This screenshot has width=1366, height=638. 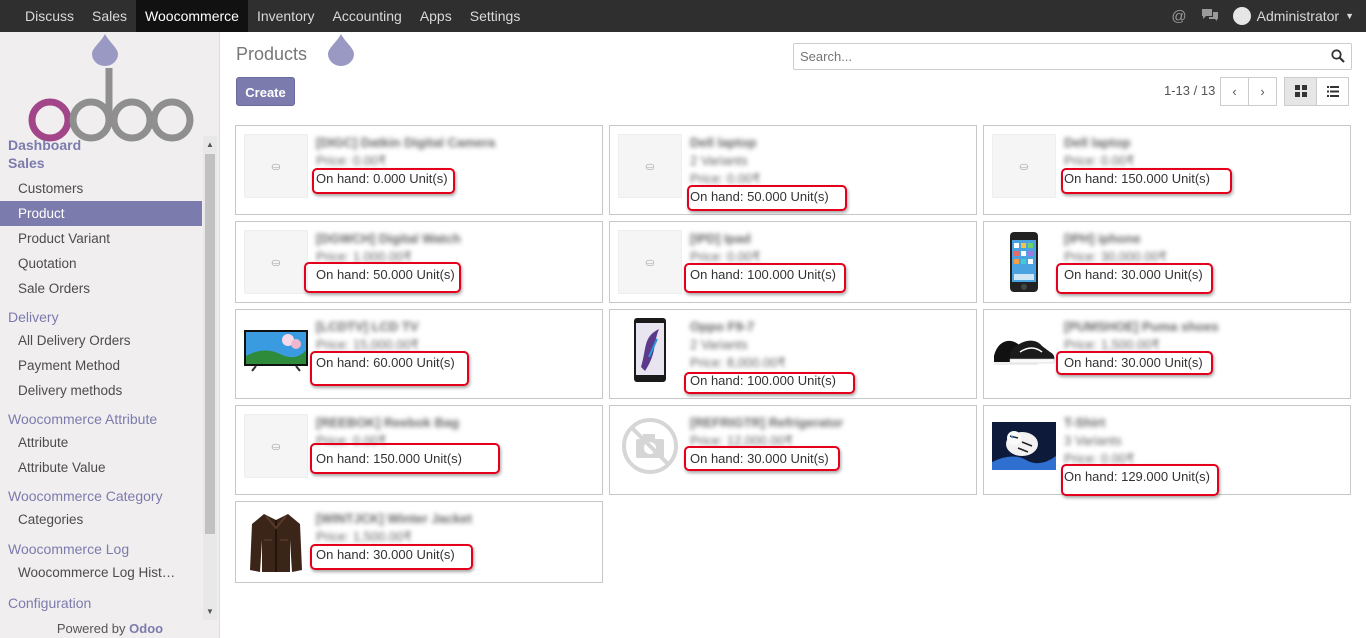 I want to click on droplet-icon, so click(x=105, y=50).